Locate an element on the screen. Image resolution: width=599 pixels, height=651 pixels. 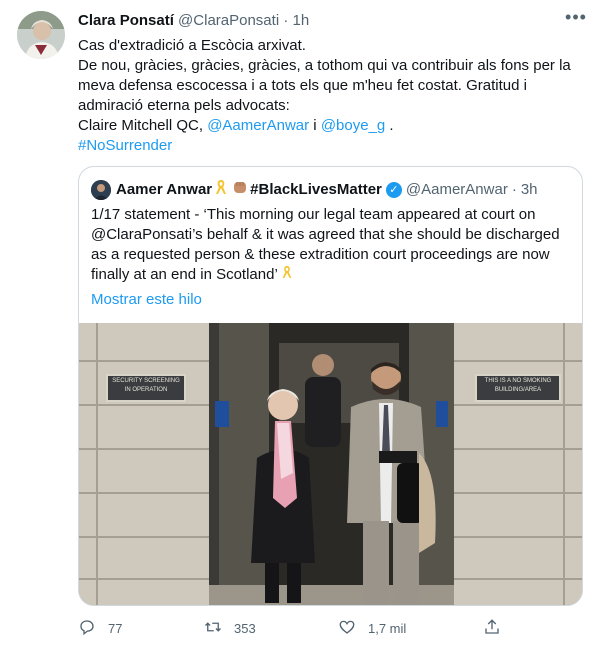
more-button: ••• is located at coordinates (576, 18).